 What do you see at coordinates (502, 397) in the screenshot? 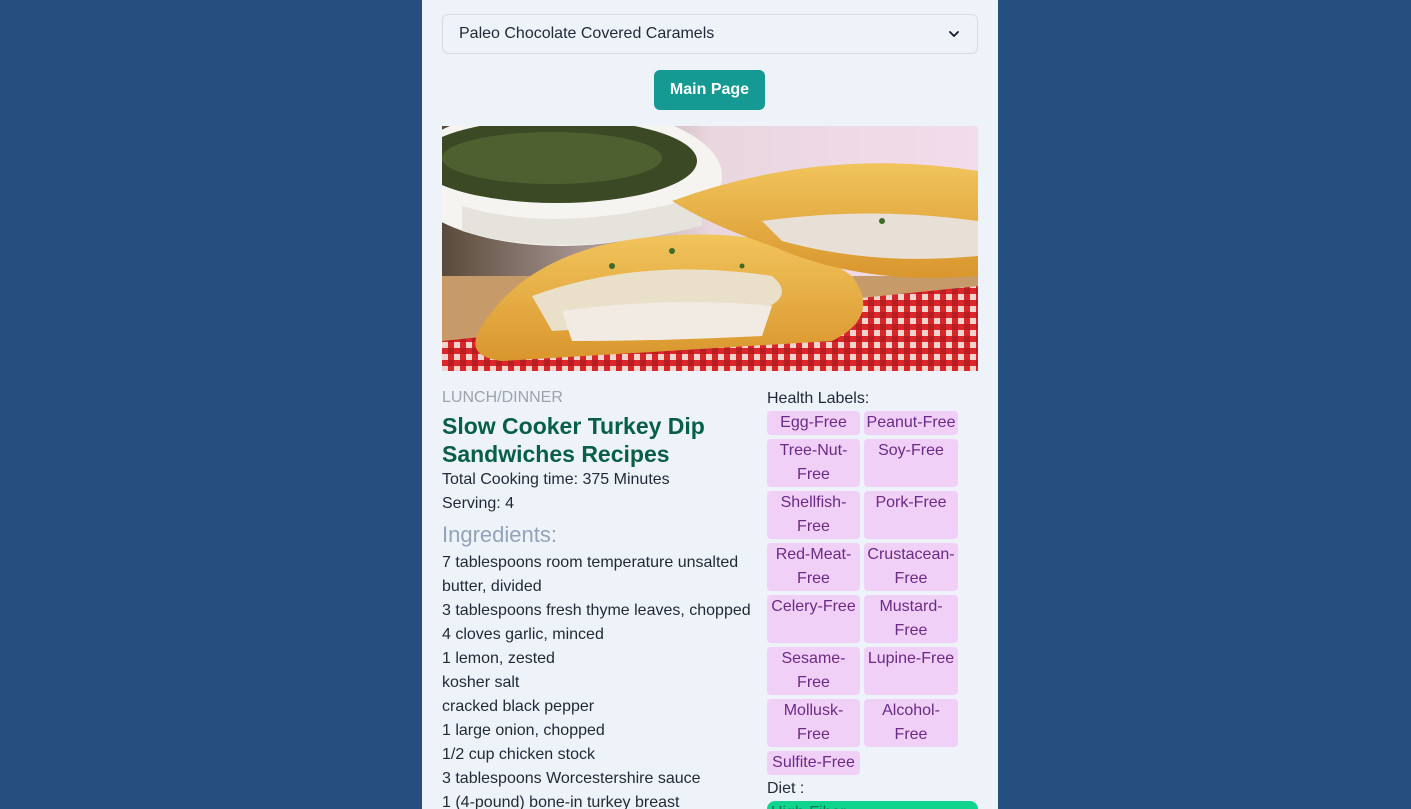
I see `meal-type: LUNCH/DINNER` at bounding box center [502, 397].